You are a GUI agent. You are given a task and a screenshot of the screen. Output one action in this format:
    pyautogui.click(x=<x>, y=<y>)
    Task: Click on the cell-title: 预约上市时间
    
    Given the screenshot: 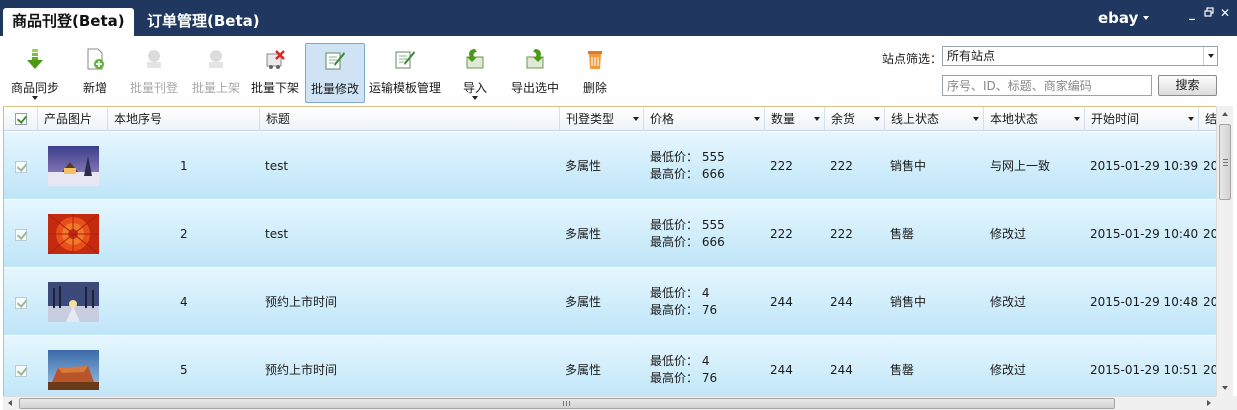 What is the action you would take?
    pyautogui.click(x=301, y=370)
    